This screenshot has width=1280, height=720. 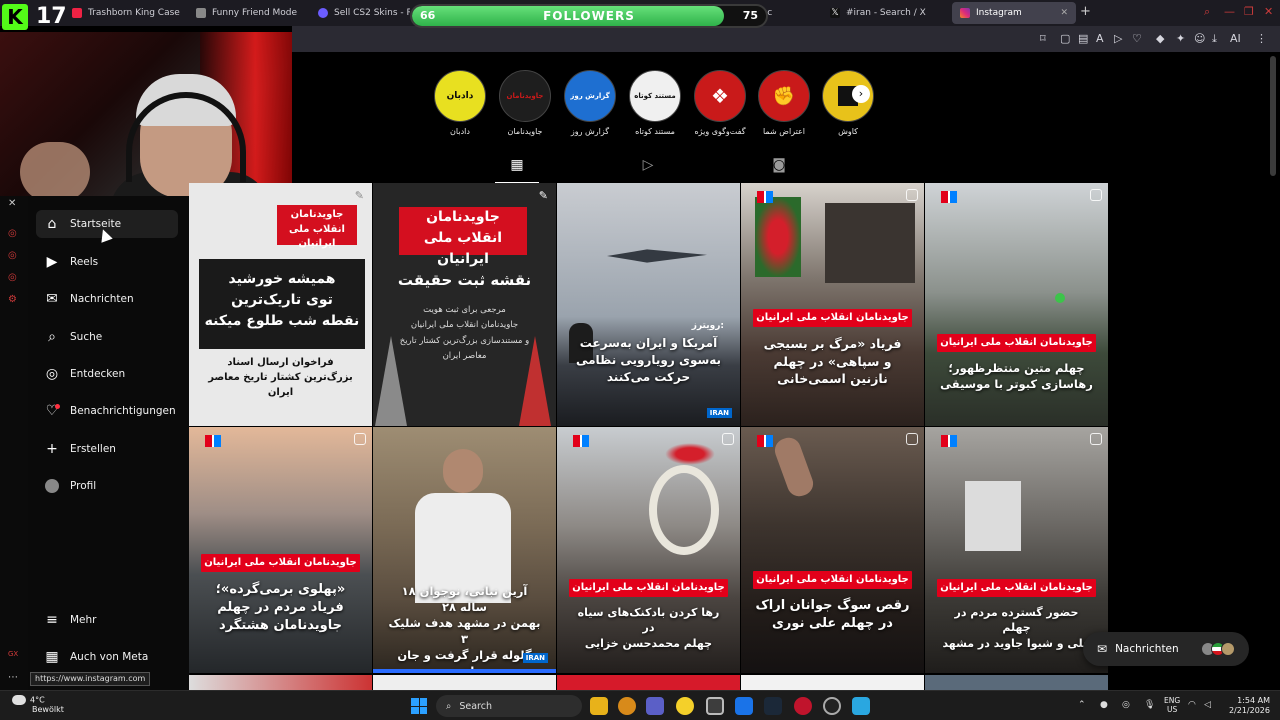 What do you see at coordinates (1082, 705) in the screenshot?
I see `chevron-up-icon: ⌃` at bounding box center [1082, 705].